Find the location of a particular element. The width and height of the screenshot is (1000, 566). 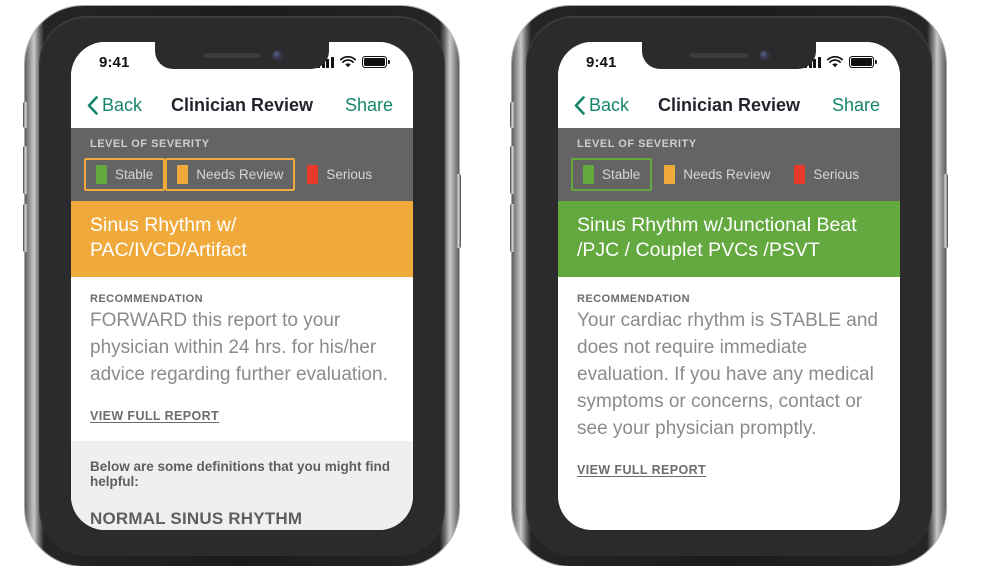

severity-chip-selected-needs-review: Needs Review is located at coordinates (230, 174).